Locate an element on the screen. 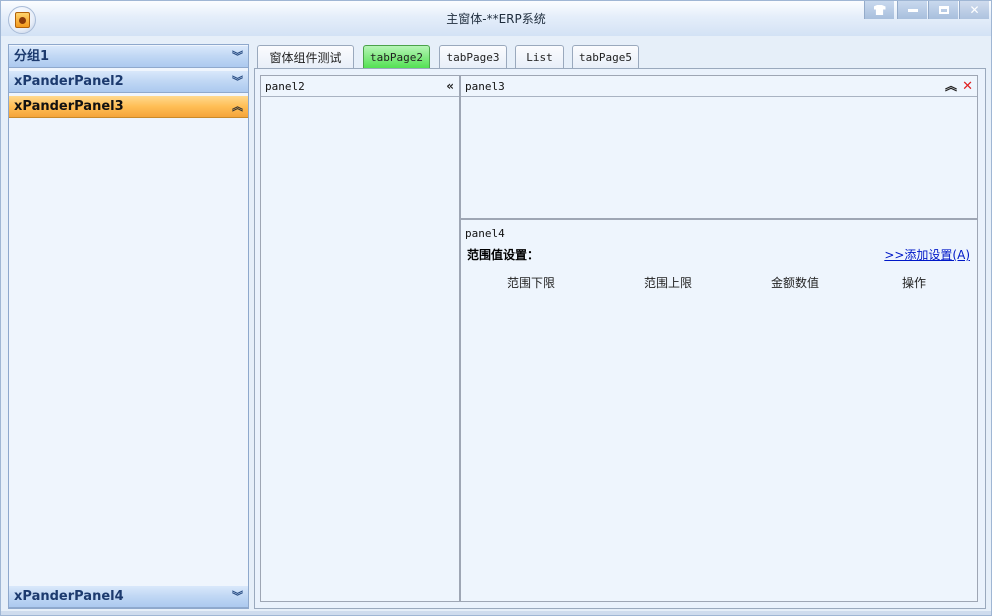 The image size is (992, 616). accordion-header-label: xPanderPanel4 is located at coordinates (69, 596).